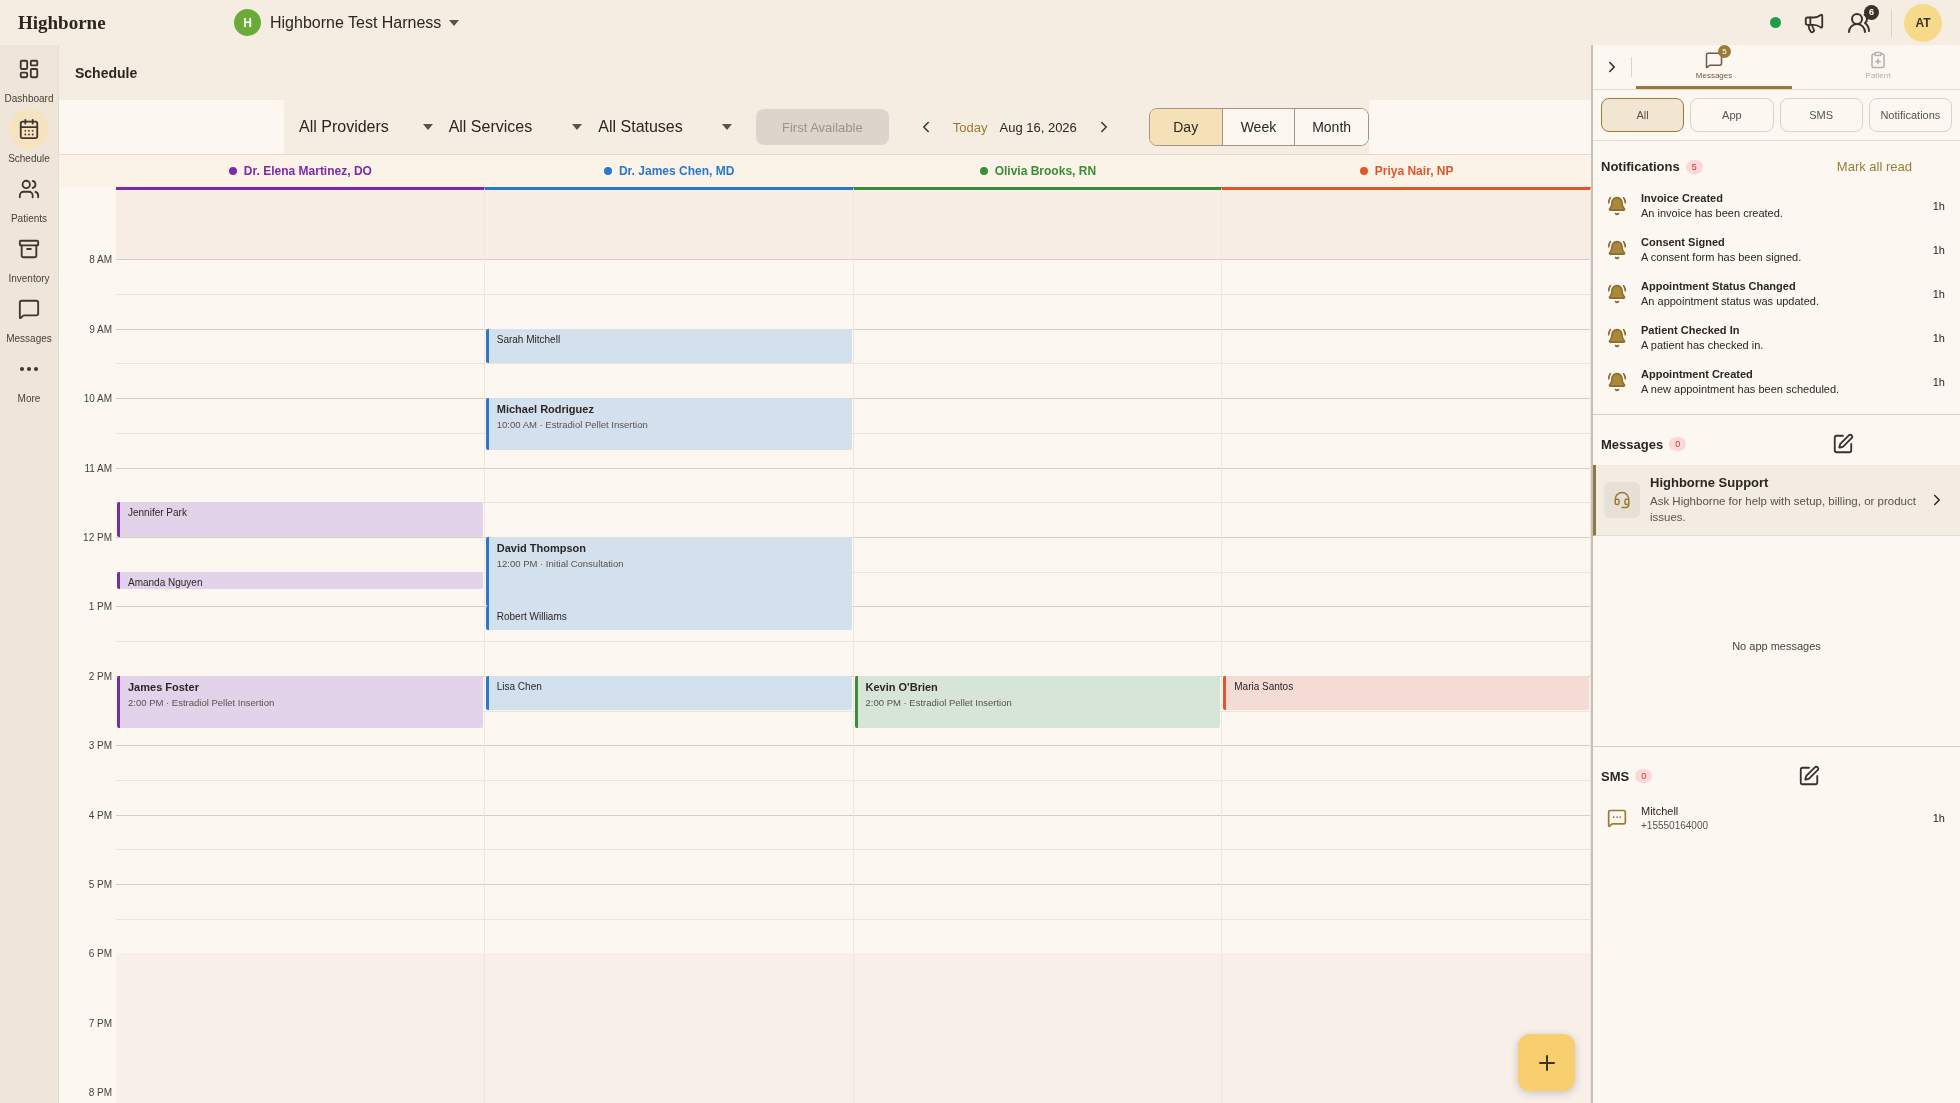  Describe the element at coordinates (1660, 811) in the screenshot. I see `sms-name: Mitchell` at that location.